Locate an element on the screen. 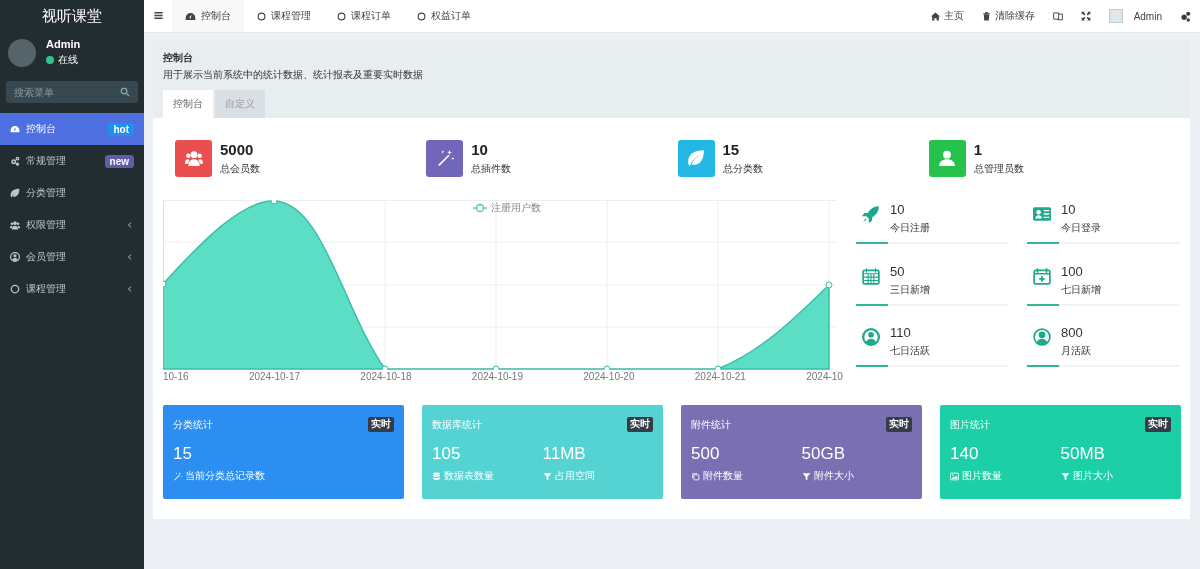  stat-label: 总插件数 is located at coordinates (491, 168).